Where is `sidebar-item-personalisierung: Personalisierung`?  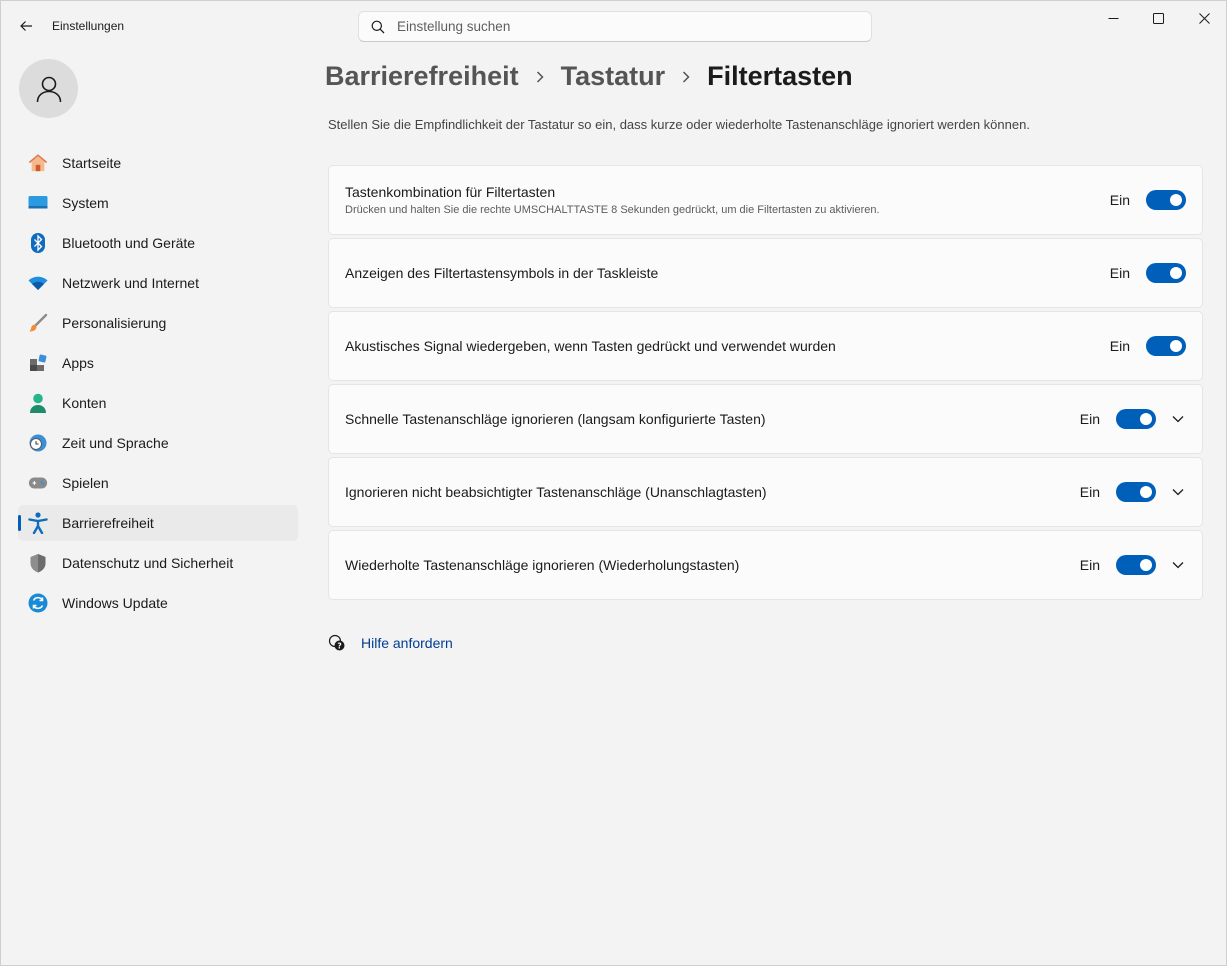
sidebar-item-personalisierung: Personalisierung is located at coordinates (158, 323).